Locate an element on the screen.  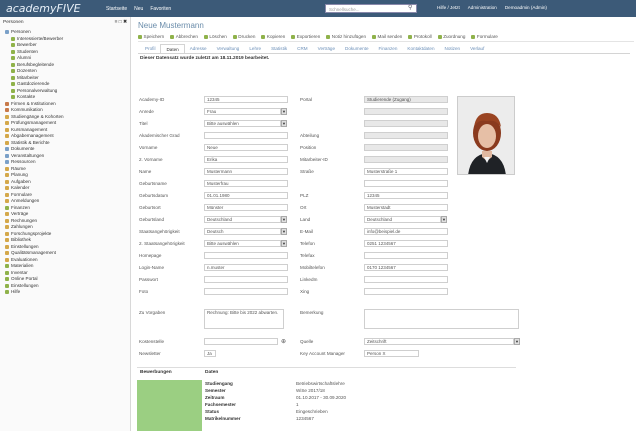
admin-menu: Administration is located at coordinates (482, 7).